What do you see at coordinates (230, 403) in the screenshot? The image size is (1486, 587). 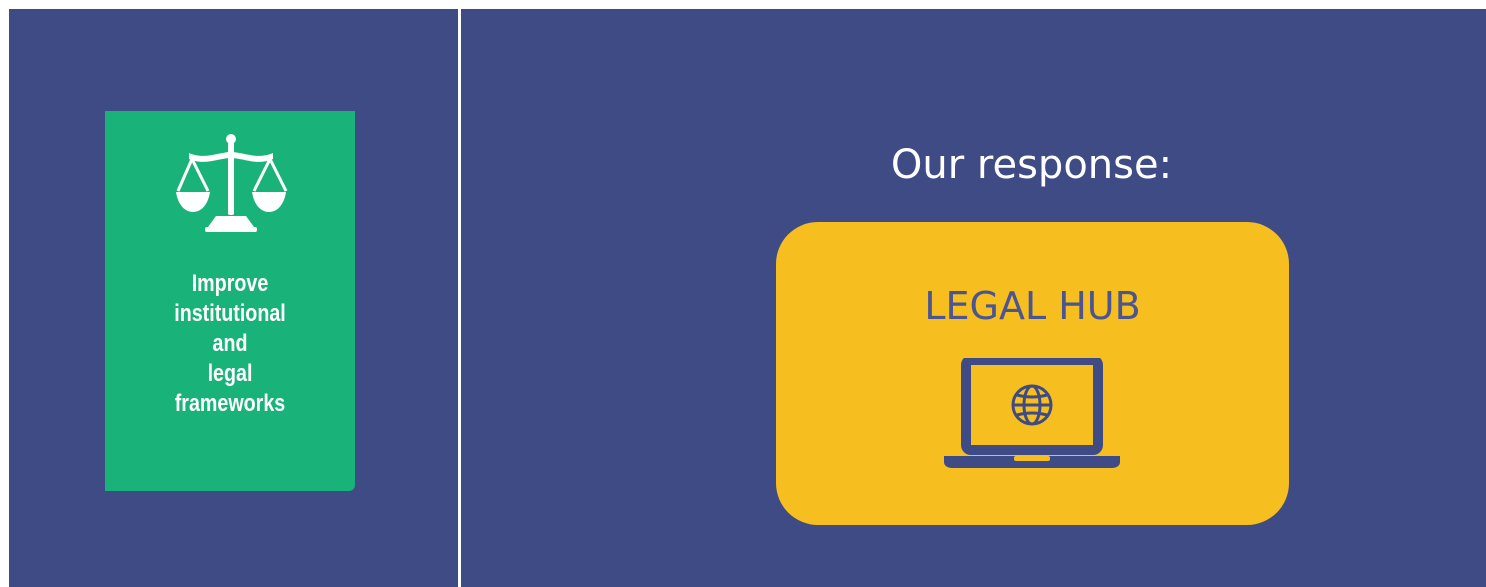 I see `goal-line-frameworks: frameworks` at bounding box center [230, 403].